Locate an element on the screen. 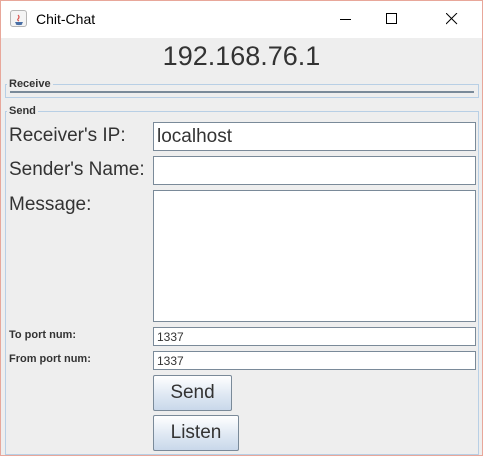 The height and width of the screenshot is (456, 483). to-port-label: To port num: is located at coordinates (42, 335).